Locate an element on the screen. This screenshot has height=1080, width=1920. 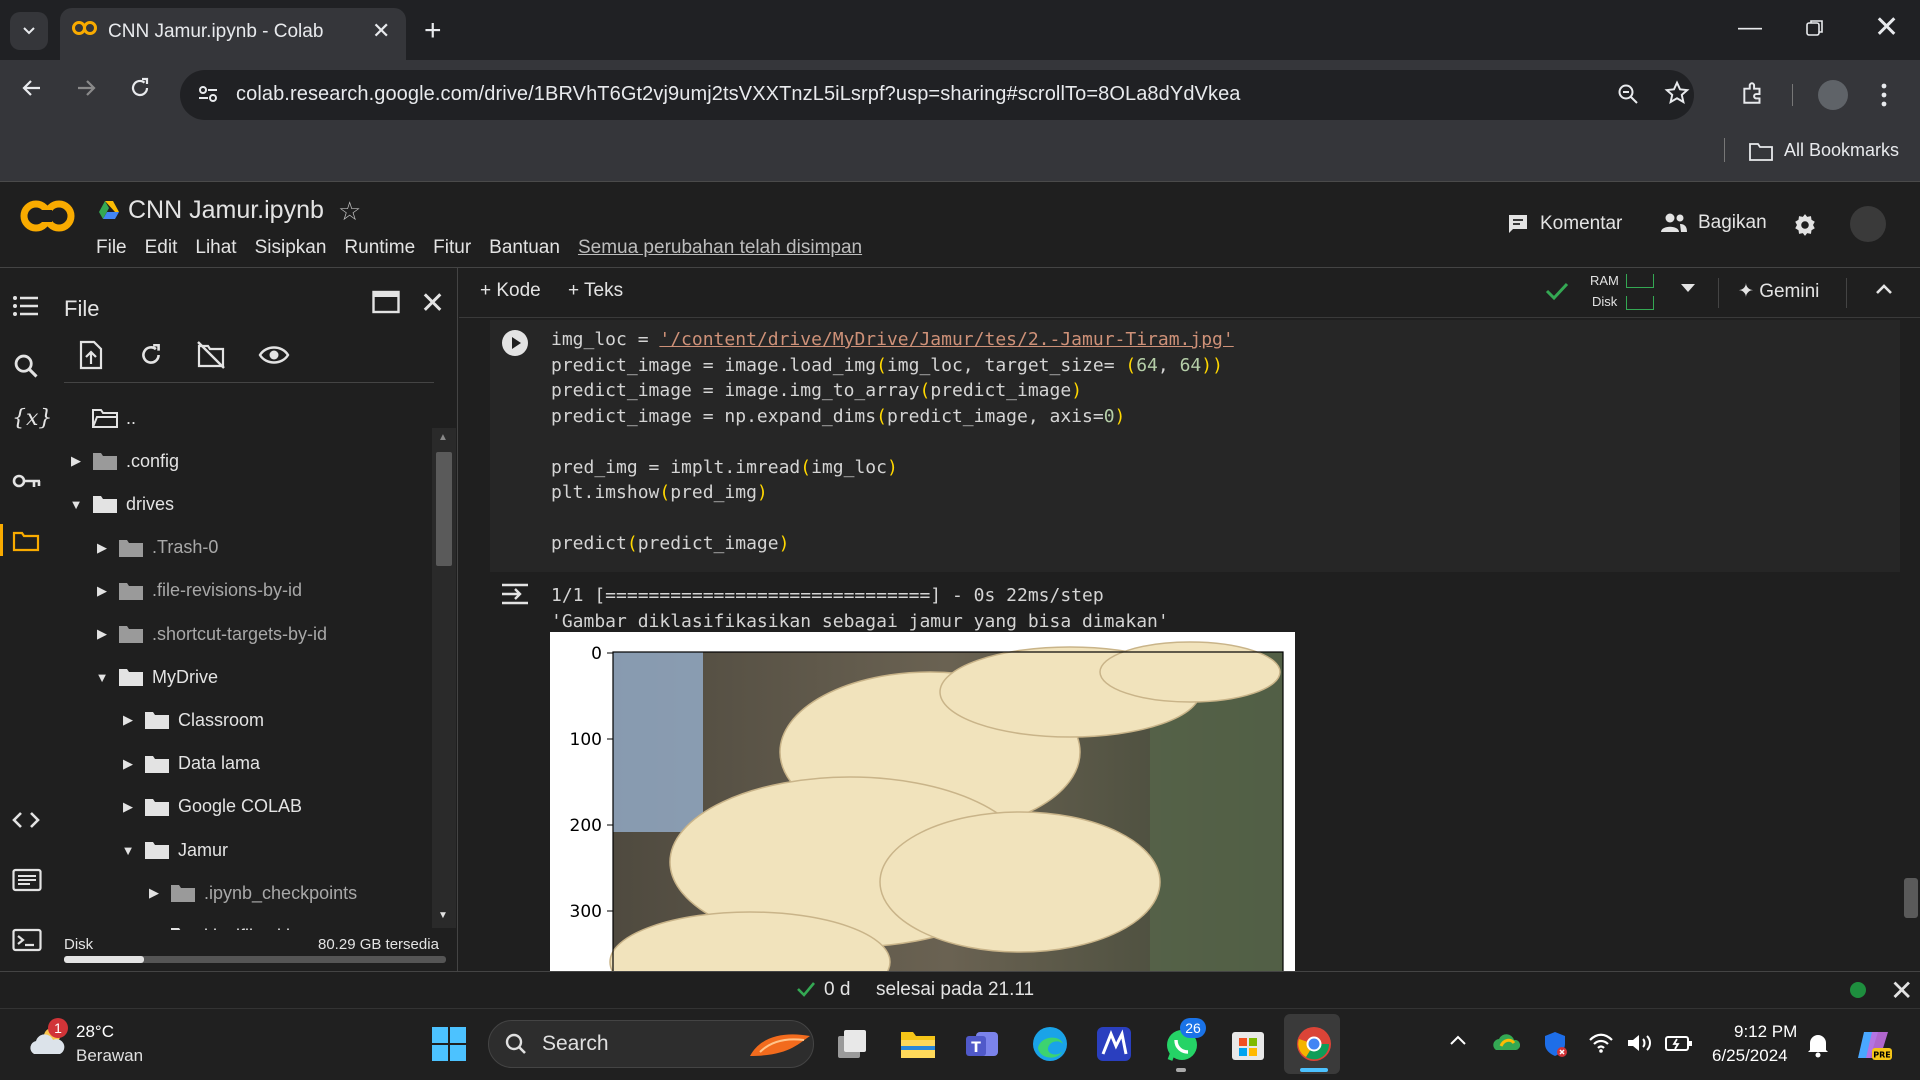
file-tree-item: ▶ .shortcut-targets-by-id is located at coordinates (209, 634).